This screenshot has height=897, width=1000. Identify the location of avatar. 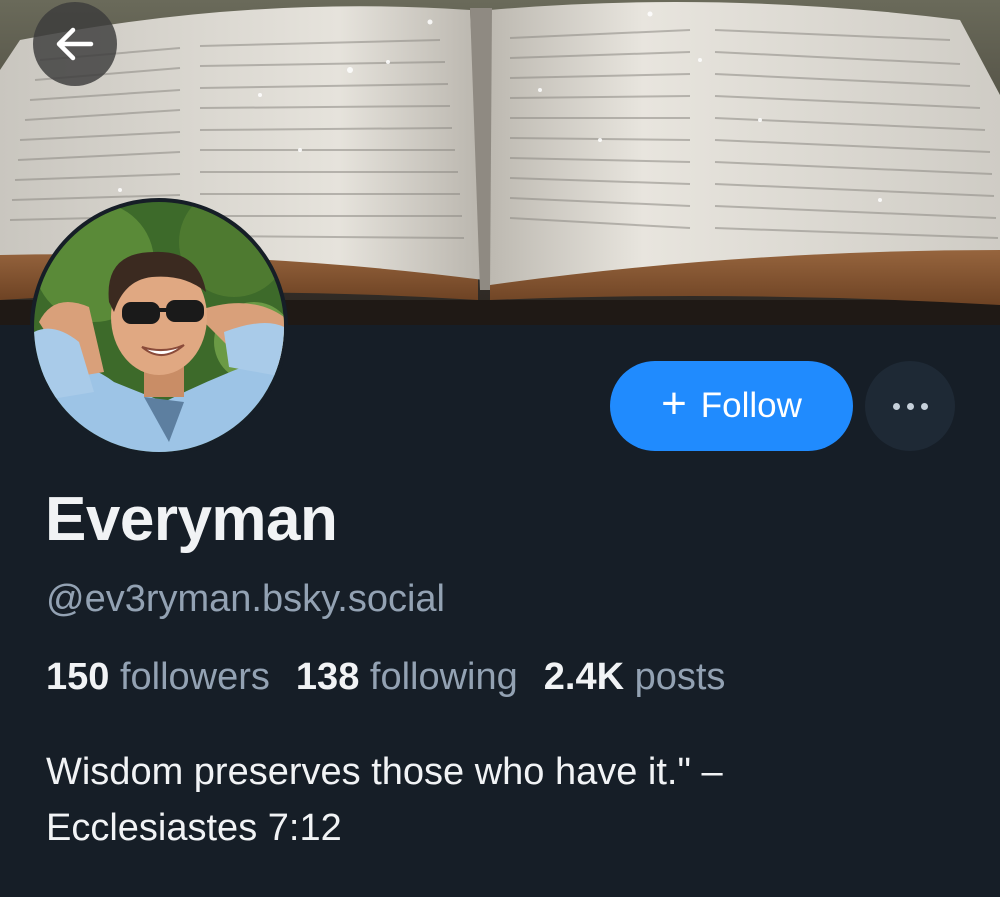
(159, 327).